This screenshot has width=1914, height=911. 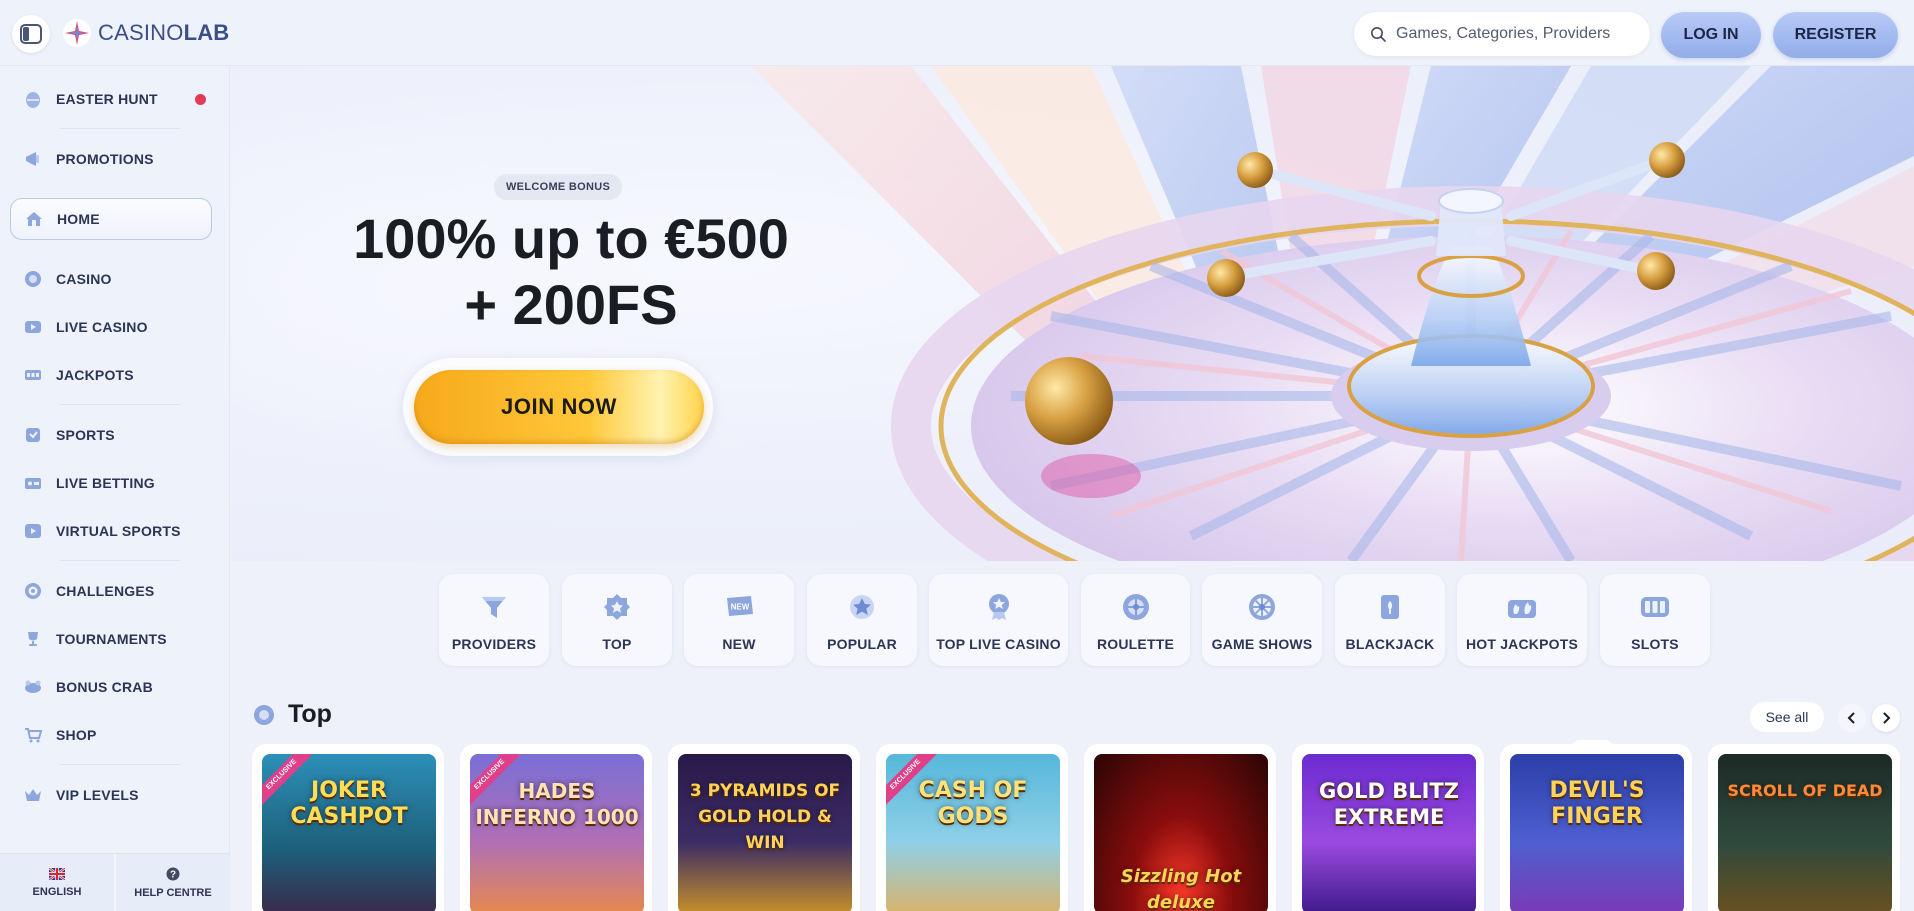 I want to click on live-betting-icon, so click(x=33, y=483).